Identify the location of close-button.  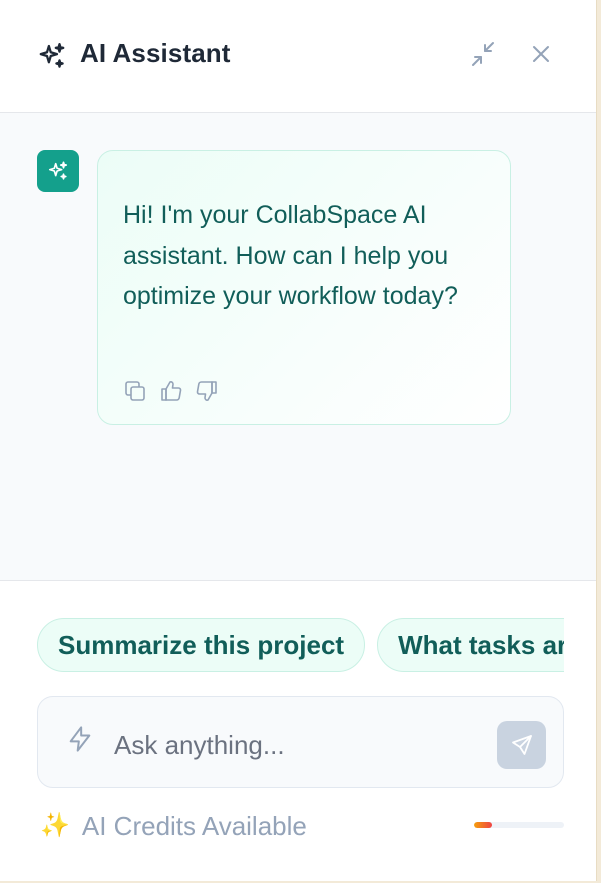
(541, 54).